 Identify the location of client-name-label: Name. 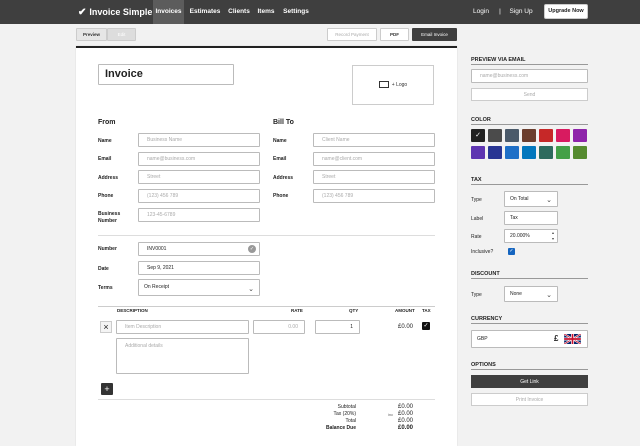
(280, 141).